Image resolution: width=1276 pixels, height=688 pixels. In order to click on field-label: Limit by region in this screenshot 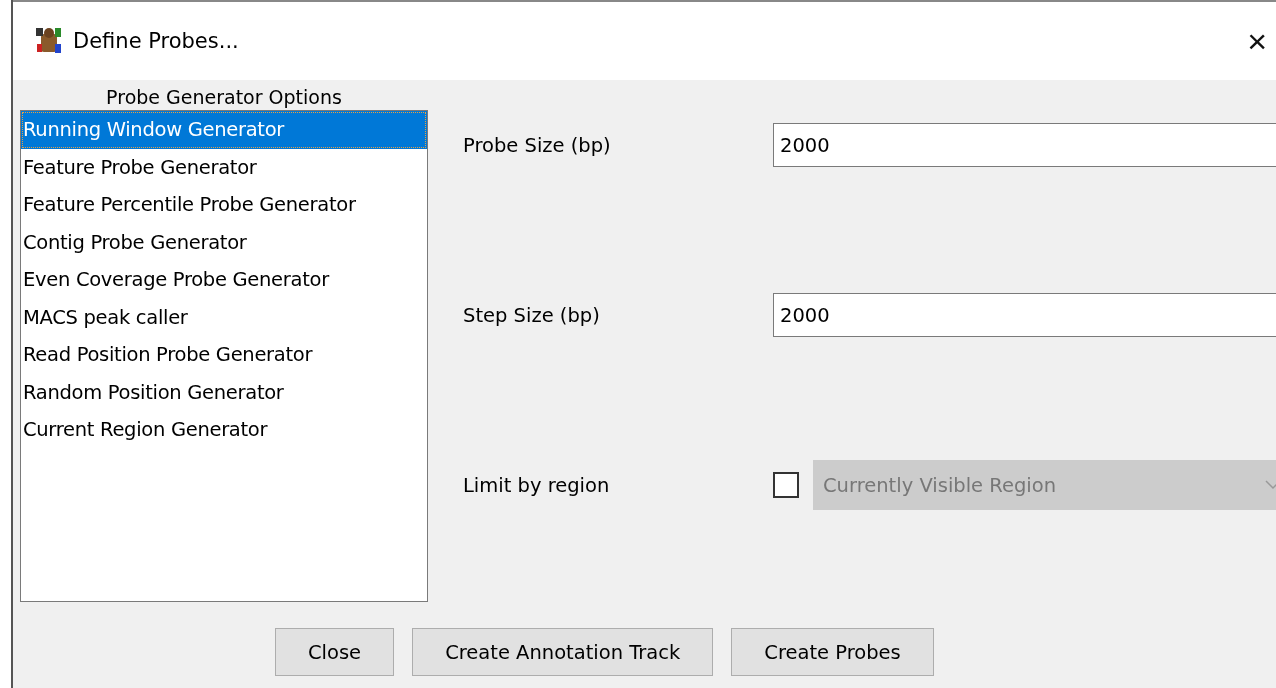, I will do `click(537, 485)`.